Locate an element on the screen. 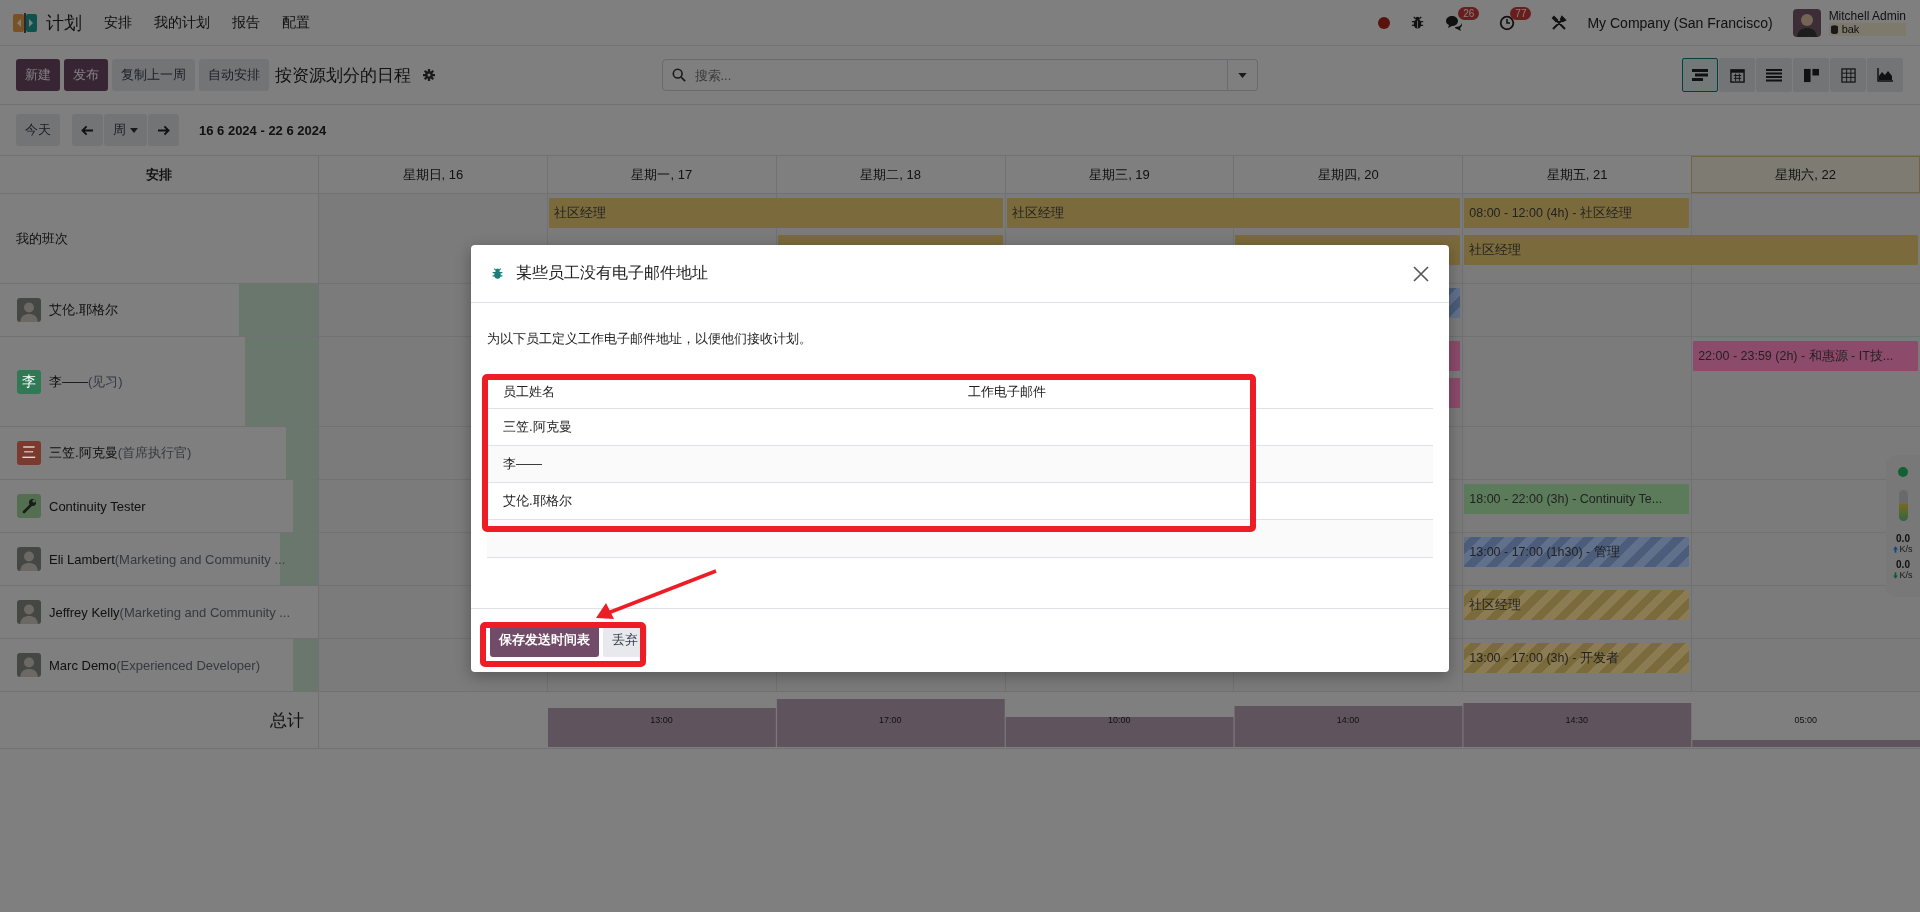  next-button is located at coordinates (163, 130).